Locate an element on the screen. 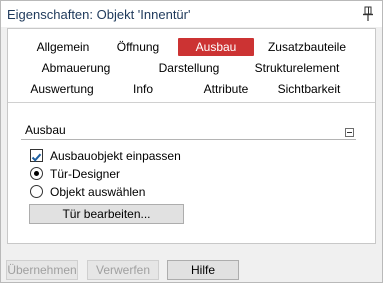 This screenshot has height=283, width=383. fit-checkbox is located at coordinates (36, 155).